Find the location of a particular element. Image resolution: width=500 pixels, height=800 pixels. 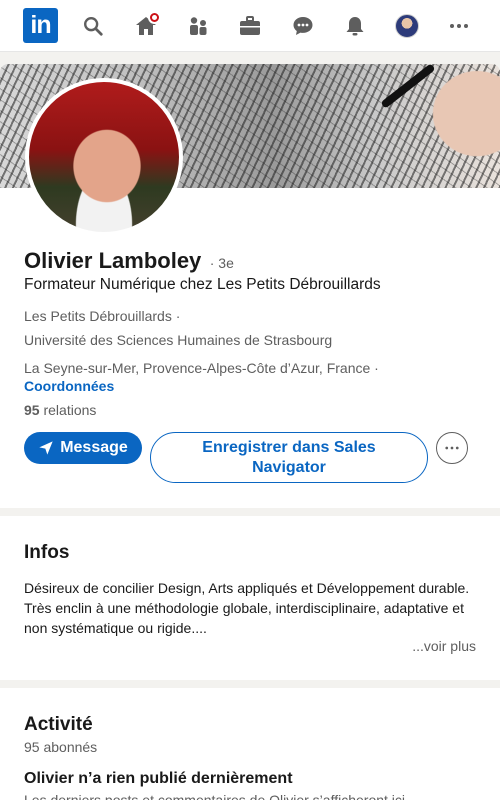

jobs-icon is located at coordinates (250, 26).